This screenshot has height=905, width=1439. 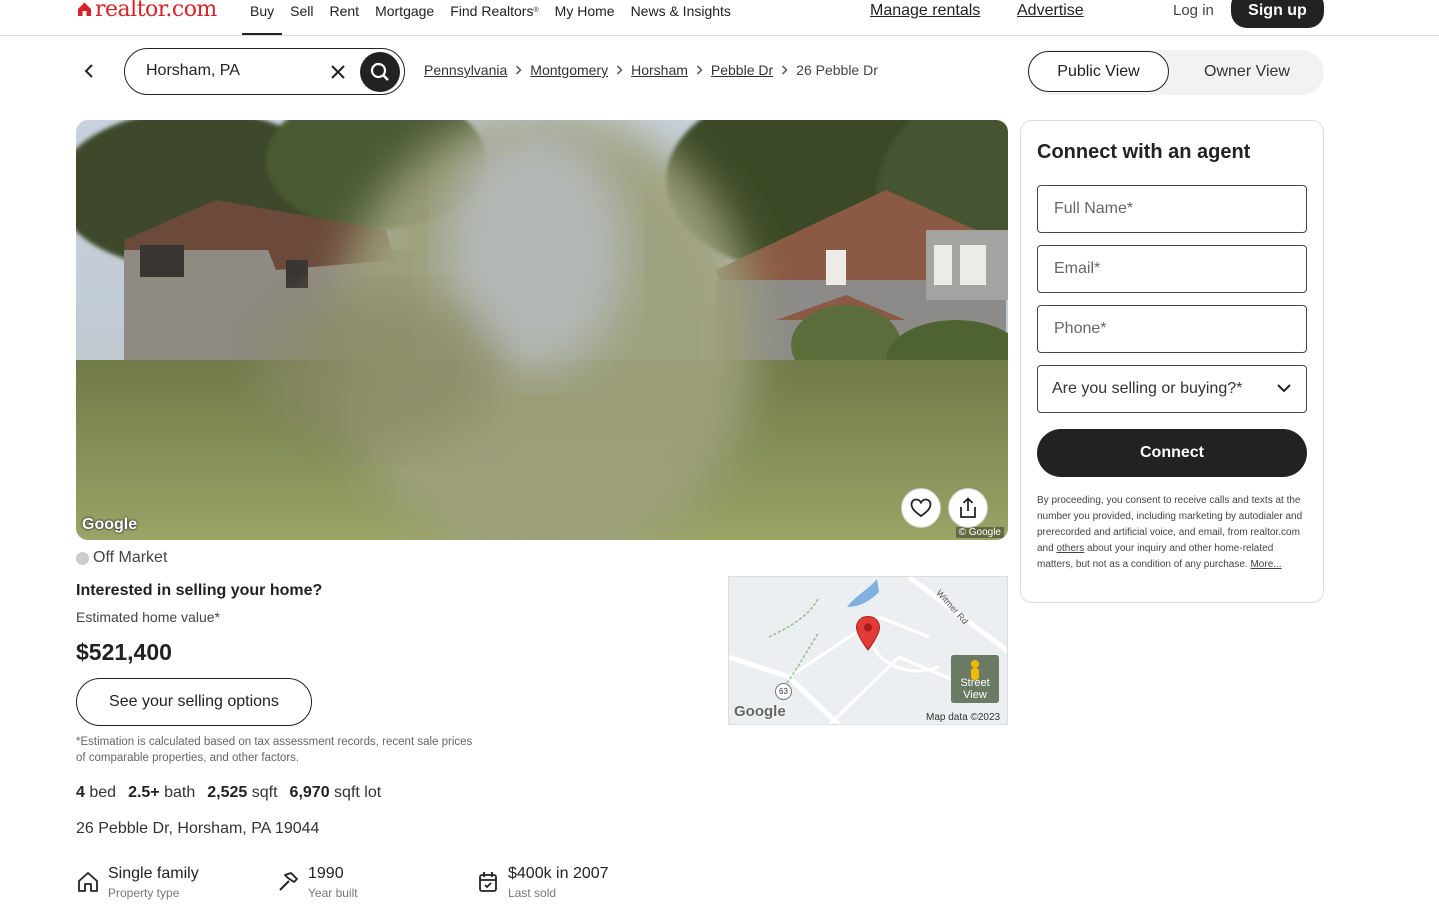 I want to click on map-attribution: Map data ©2023, so click(x=963, y=717).